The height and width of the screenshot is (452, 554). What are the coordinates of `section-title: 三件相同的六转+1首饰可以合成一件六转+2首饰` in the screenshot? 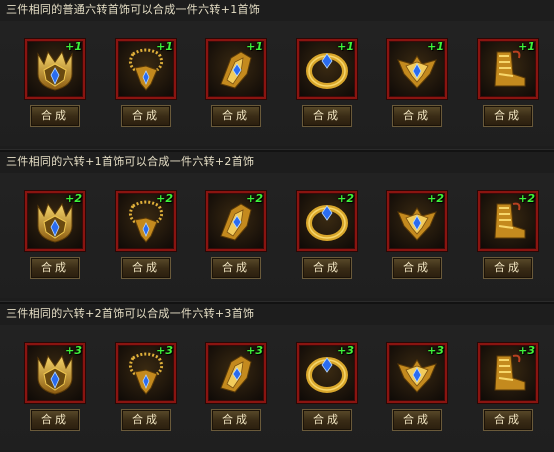 It's located at (130, 161).